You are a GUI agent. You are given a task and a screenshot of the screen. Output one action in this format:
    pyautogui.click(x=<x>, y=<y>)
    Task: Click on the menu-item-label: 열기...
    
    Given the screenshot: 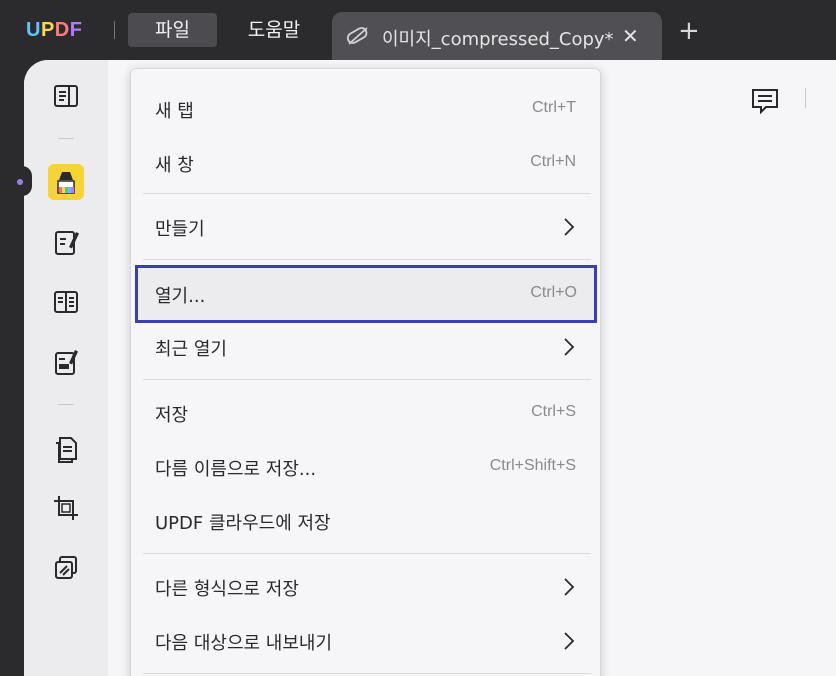 What is the action you would take?
    pyautogui.click(x=180, y=296)
    